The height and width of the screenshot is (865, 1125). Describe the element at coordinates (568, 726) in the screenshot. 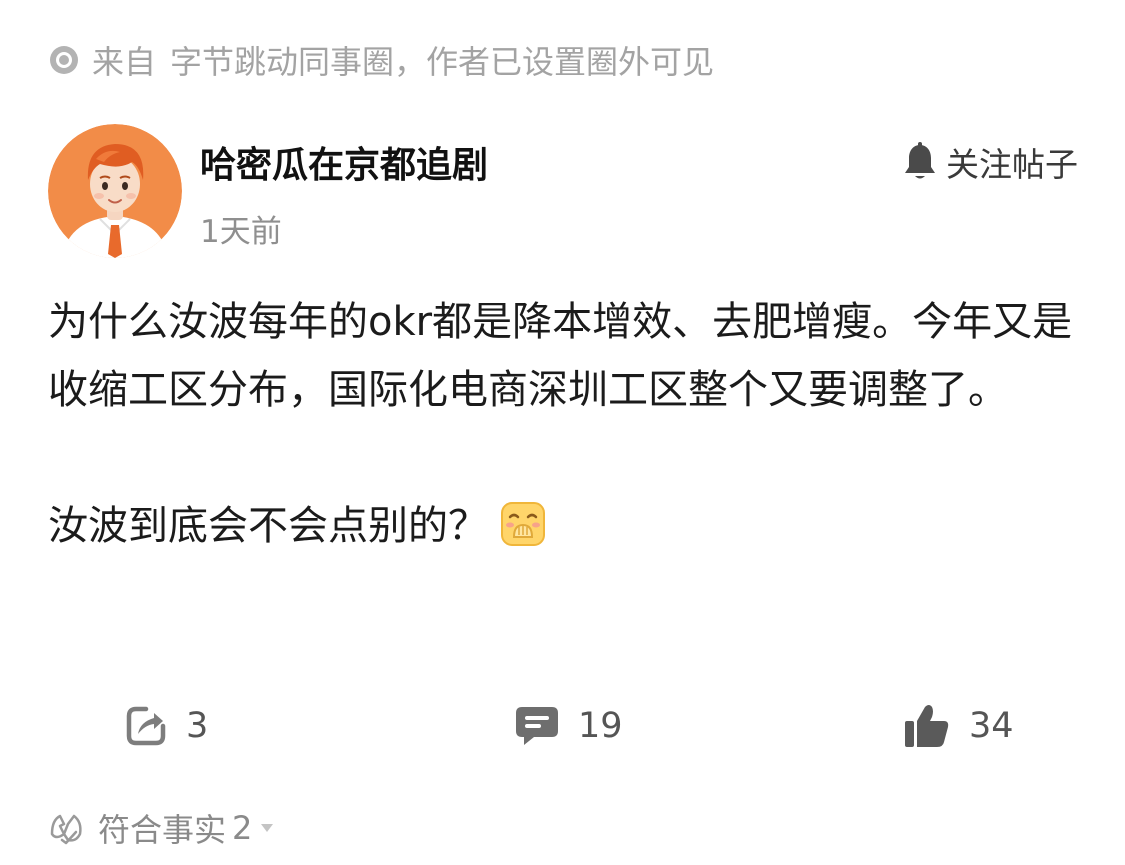

I see `comment-button: 19` at that location.